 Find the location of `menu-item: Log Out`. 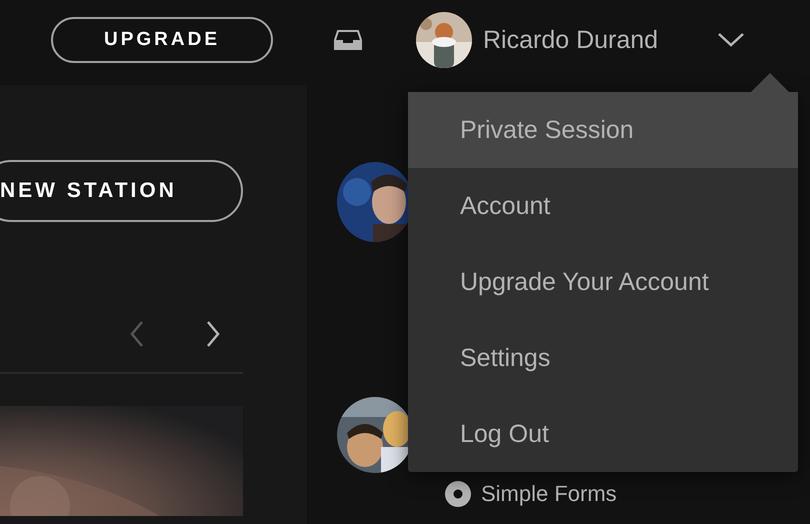

menu-item: Log Out is located at coordinates (603, 434).